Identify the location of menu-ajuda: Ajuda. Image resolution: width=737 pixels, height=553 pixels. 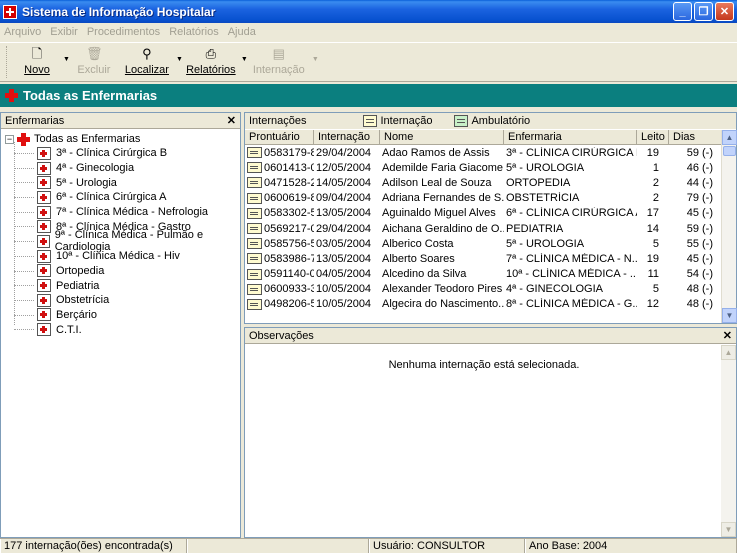
(242, 32).